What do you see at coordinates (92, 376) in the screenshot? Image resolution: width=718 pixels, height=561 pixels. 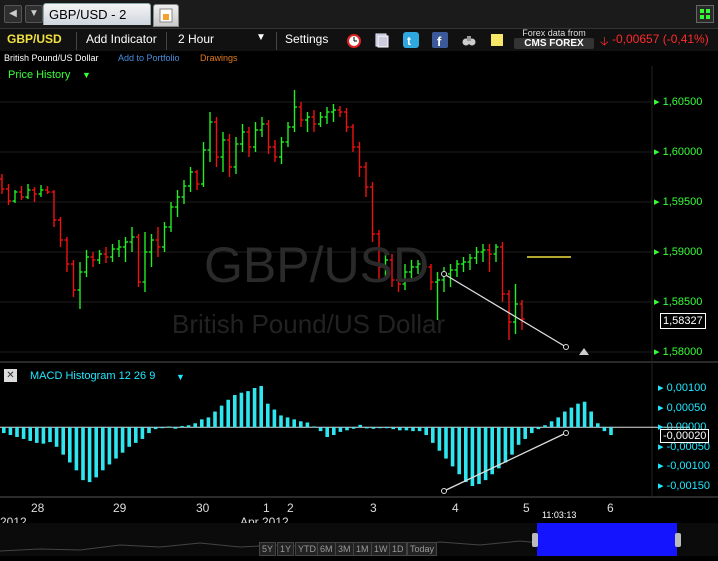 I see `macd-title: MACD Histogram 12 26 9` at bounding box center [92, 376].